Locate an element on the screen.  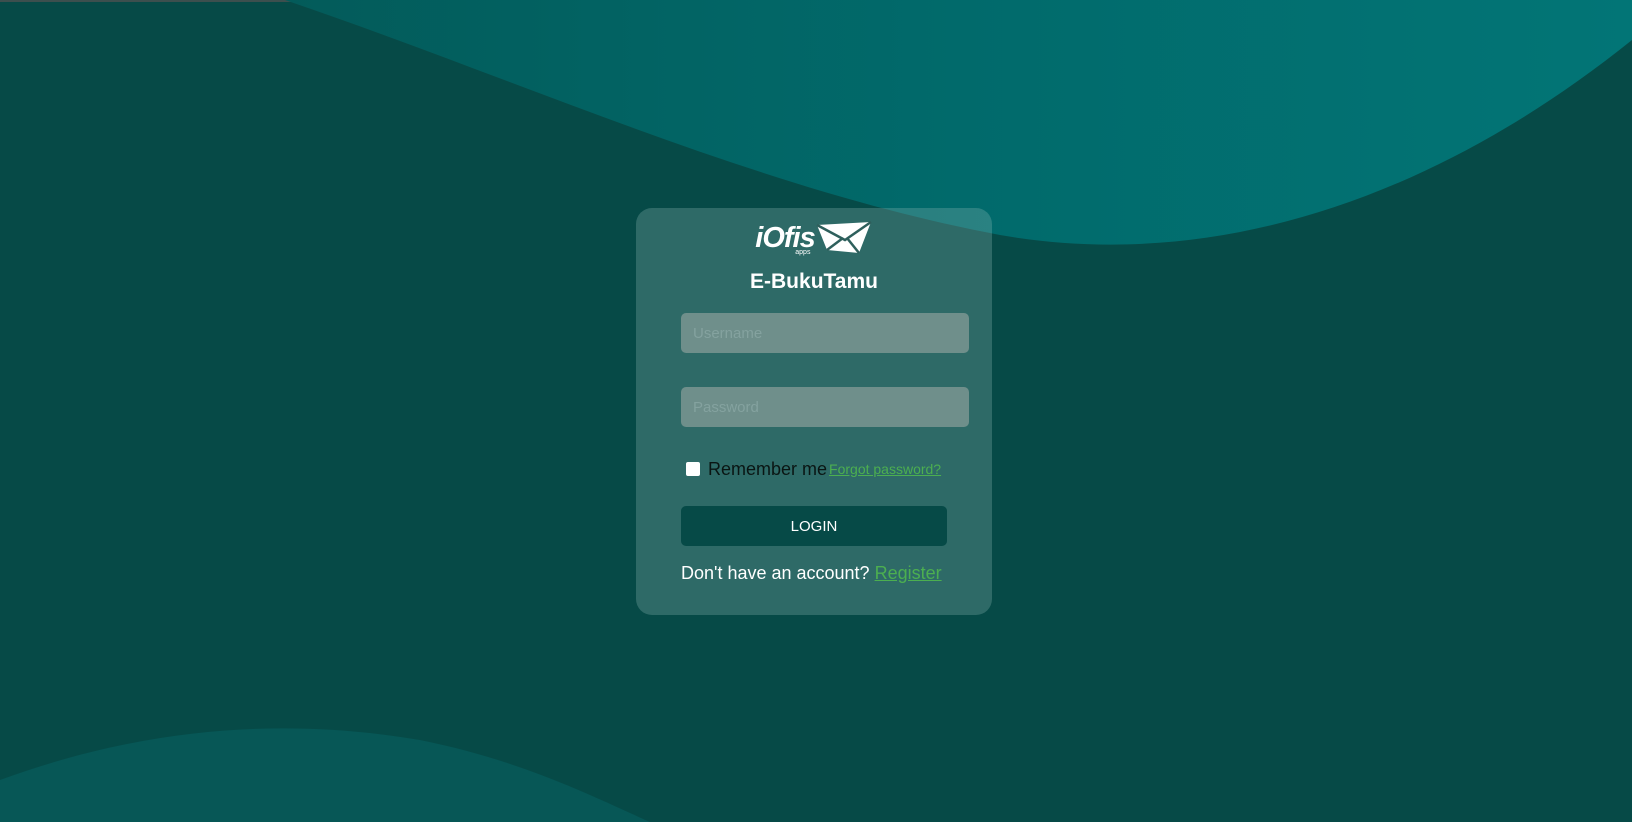
envelope-icon is located at coordinates (844, 237).